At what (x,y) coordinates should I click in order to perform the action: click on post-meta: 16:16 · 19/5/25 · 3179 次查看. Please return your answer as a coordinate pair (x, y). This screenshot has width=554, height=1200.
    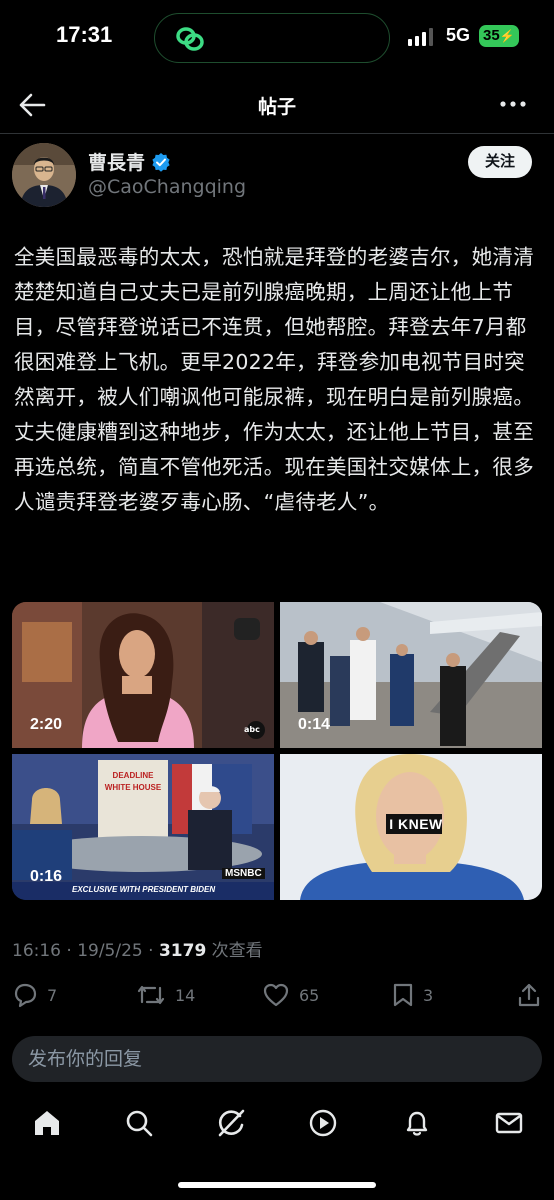
    Looking at the image, I should click on (137, 948).